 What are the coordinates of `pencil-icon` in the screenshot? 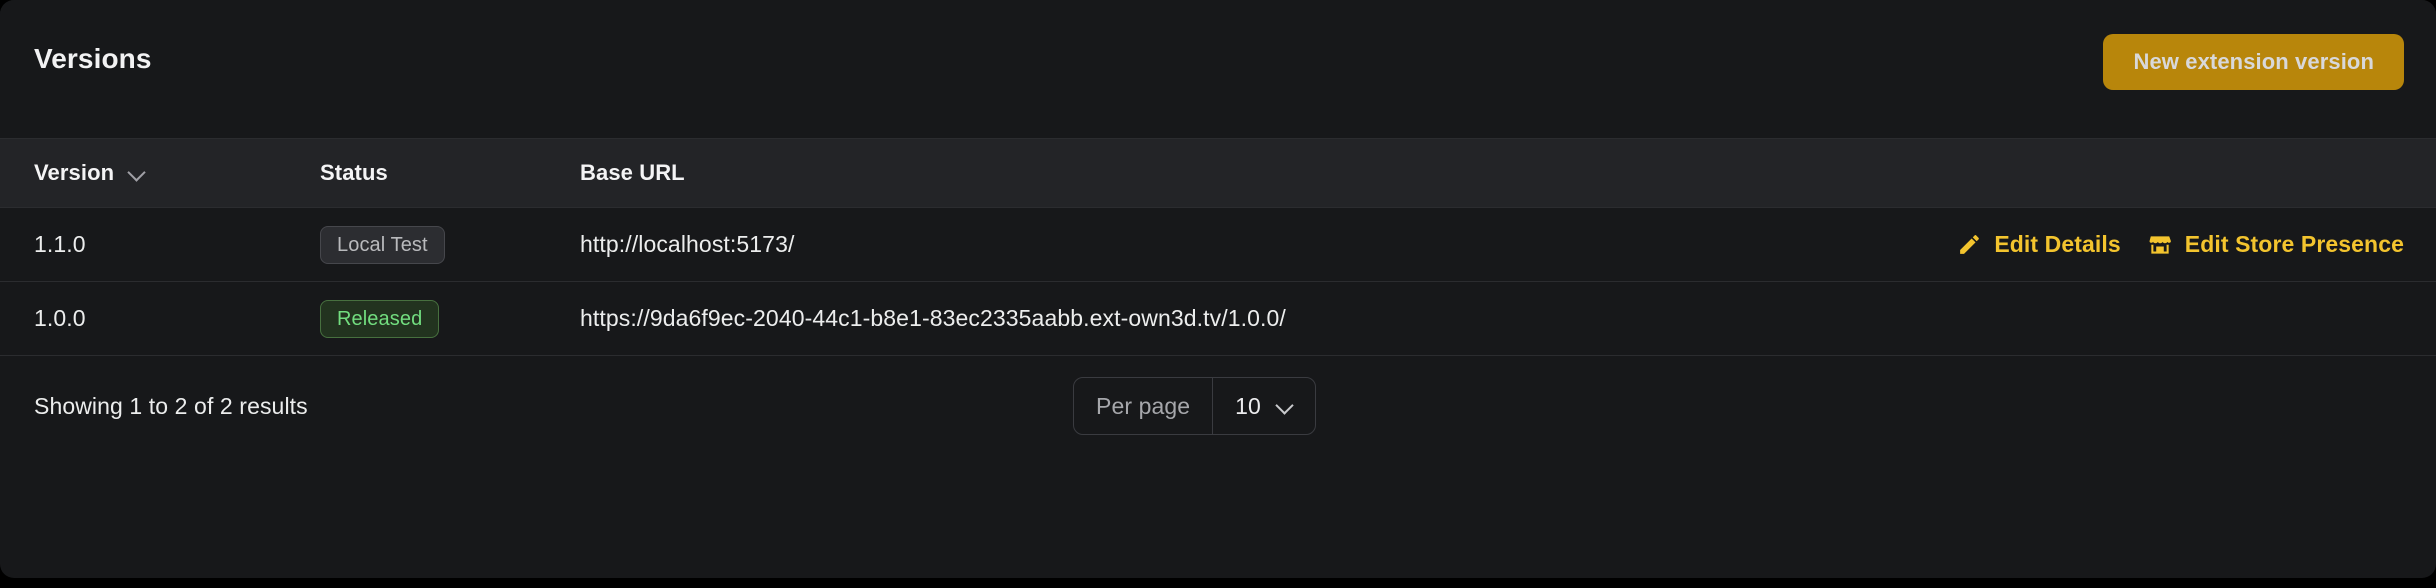 It's located at (1969, 245).